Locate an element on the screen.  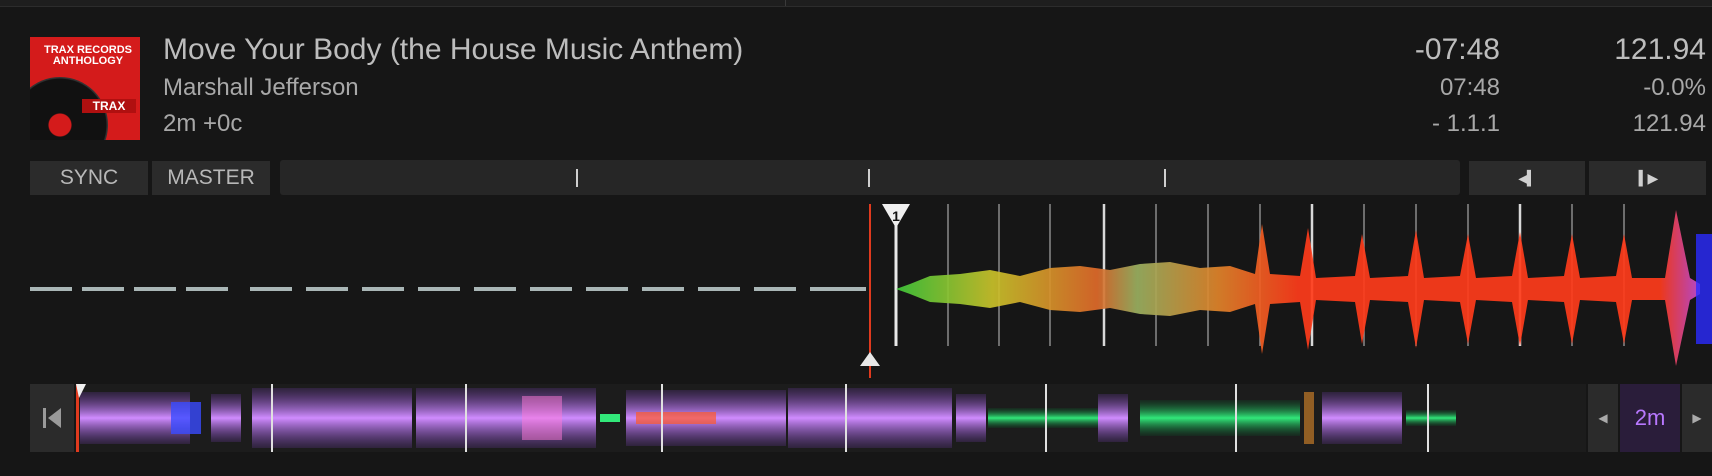
top-strip is located at coordinates (856, 3).